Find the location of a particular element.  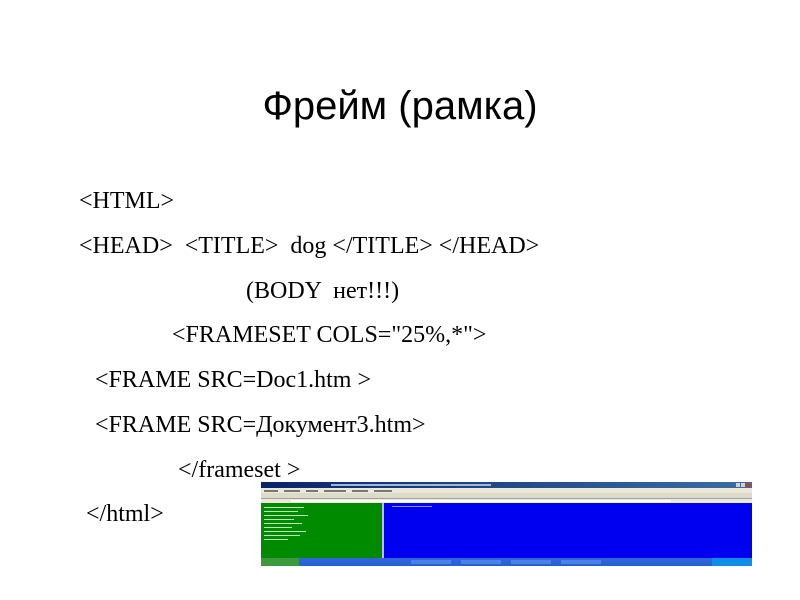

code-line-head: <HEAD> <TITLE> dog </TITLE> </HEAD> is located at coordinates (309, 246).